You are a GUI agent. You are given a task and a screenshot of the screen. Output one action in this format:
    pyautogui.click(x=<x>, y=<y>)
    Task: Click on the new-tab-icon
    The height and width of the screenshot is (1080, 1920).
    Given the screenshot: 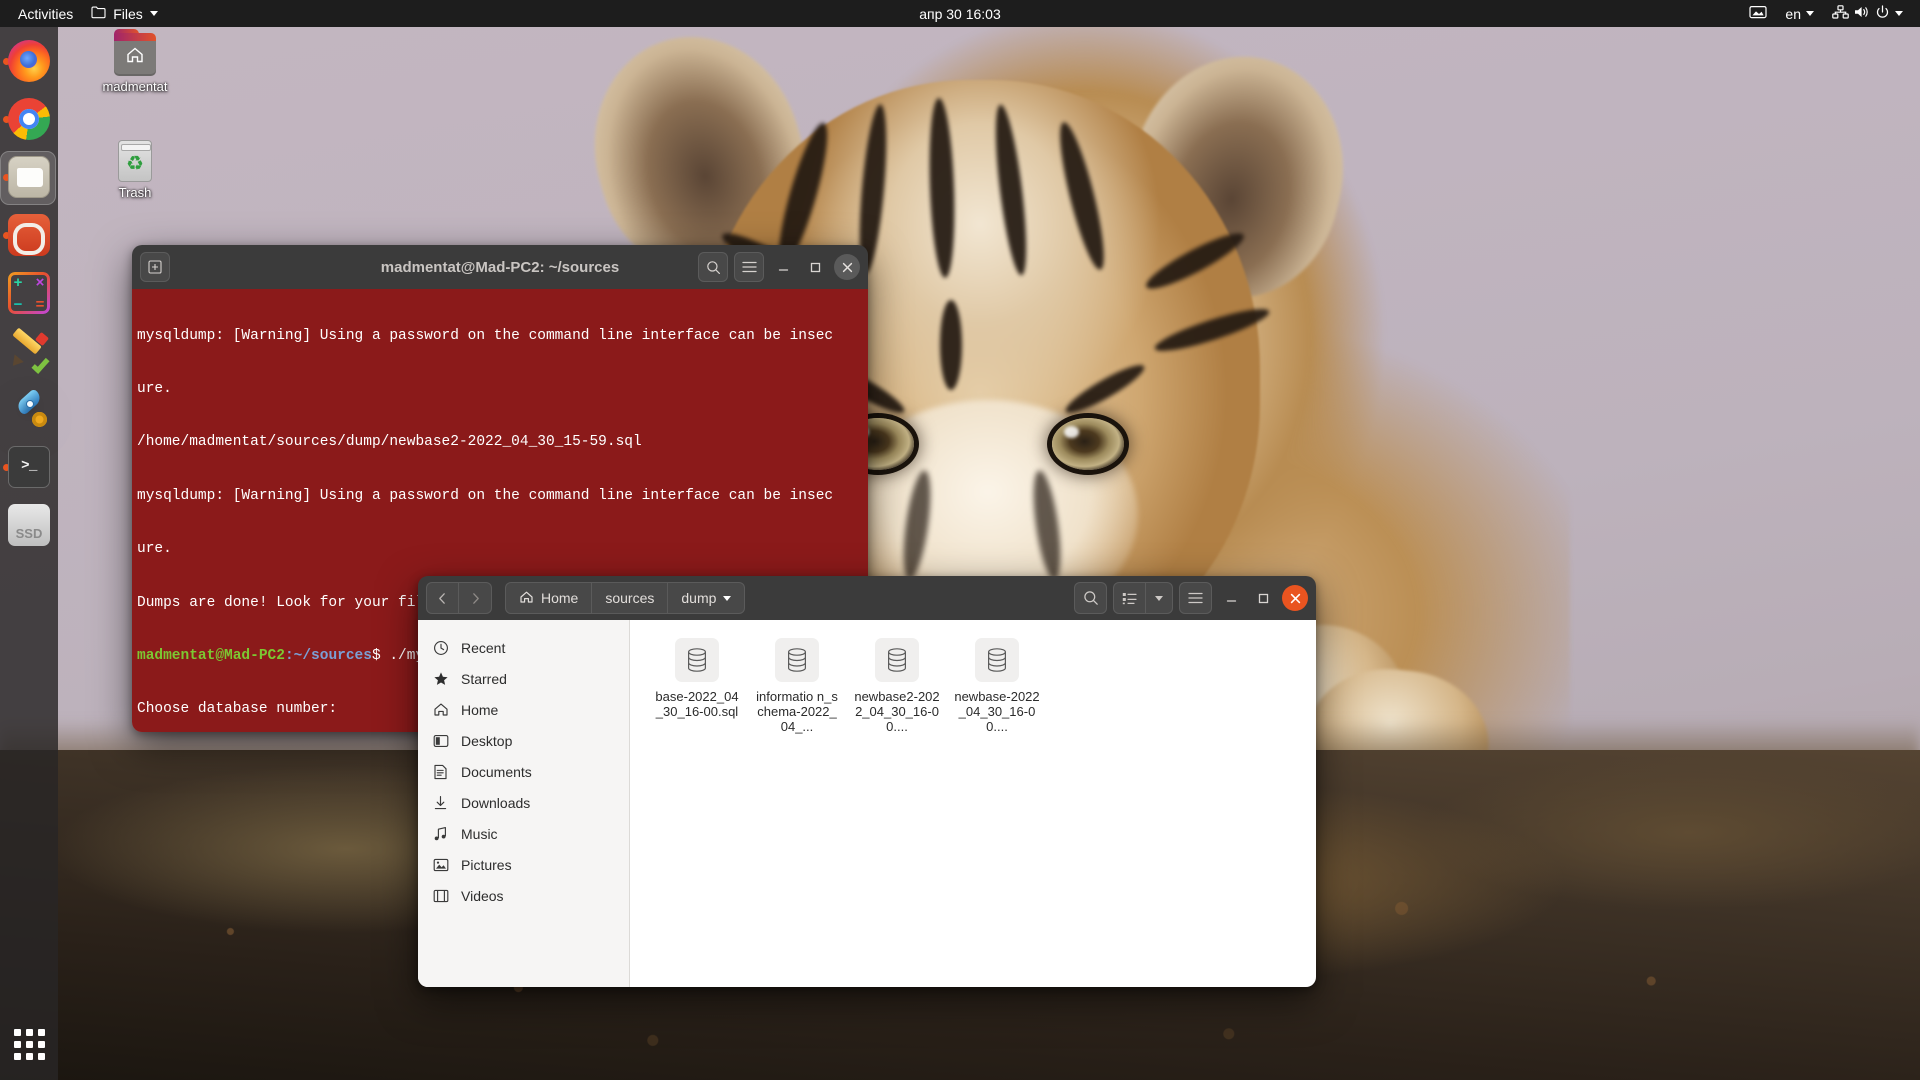 What is the action you would take?
    pyautogui.click(x=155, y=267)
    